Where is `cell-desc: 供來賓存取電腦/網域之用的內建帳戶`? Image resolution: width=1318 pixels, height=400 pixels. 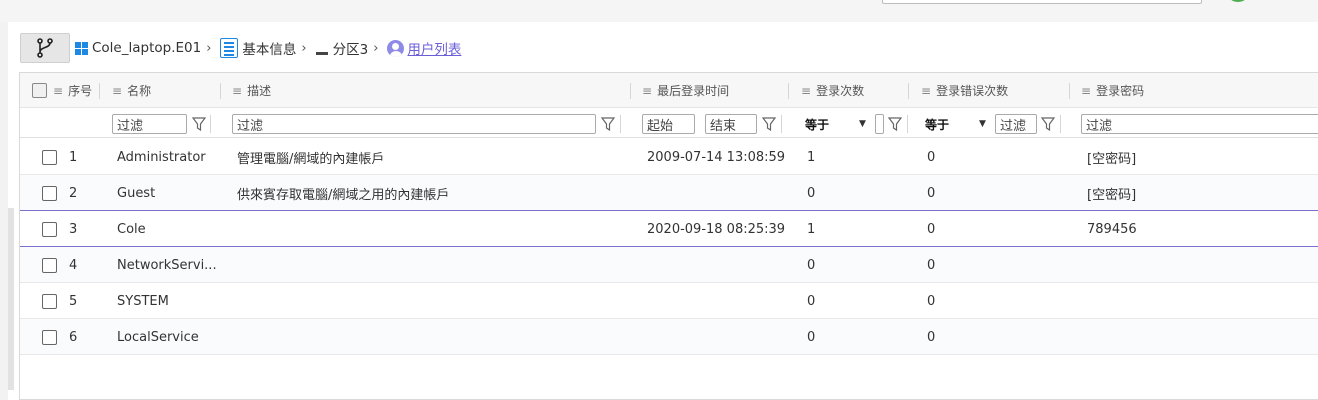 cell-desc: 供來賓存取電腦/網域之用的內建帳戶 is located at coordinates (343, 195).